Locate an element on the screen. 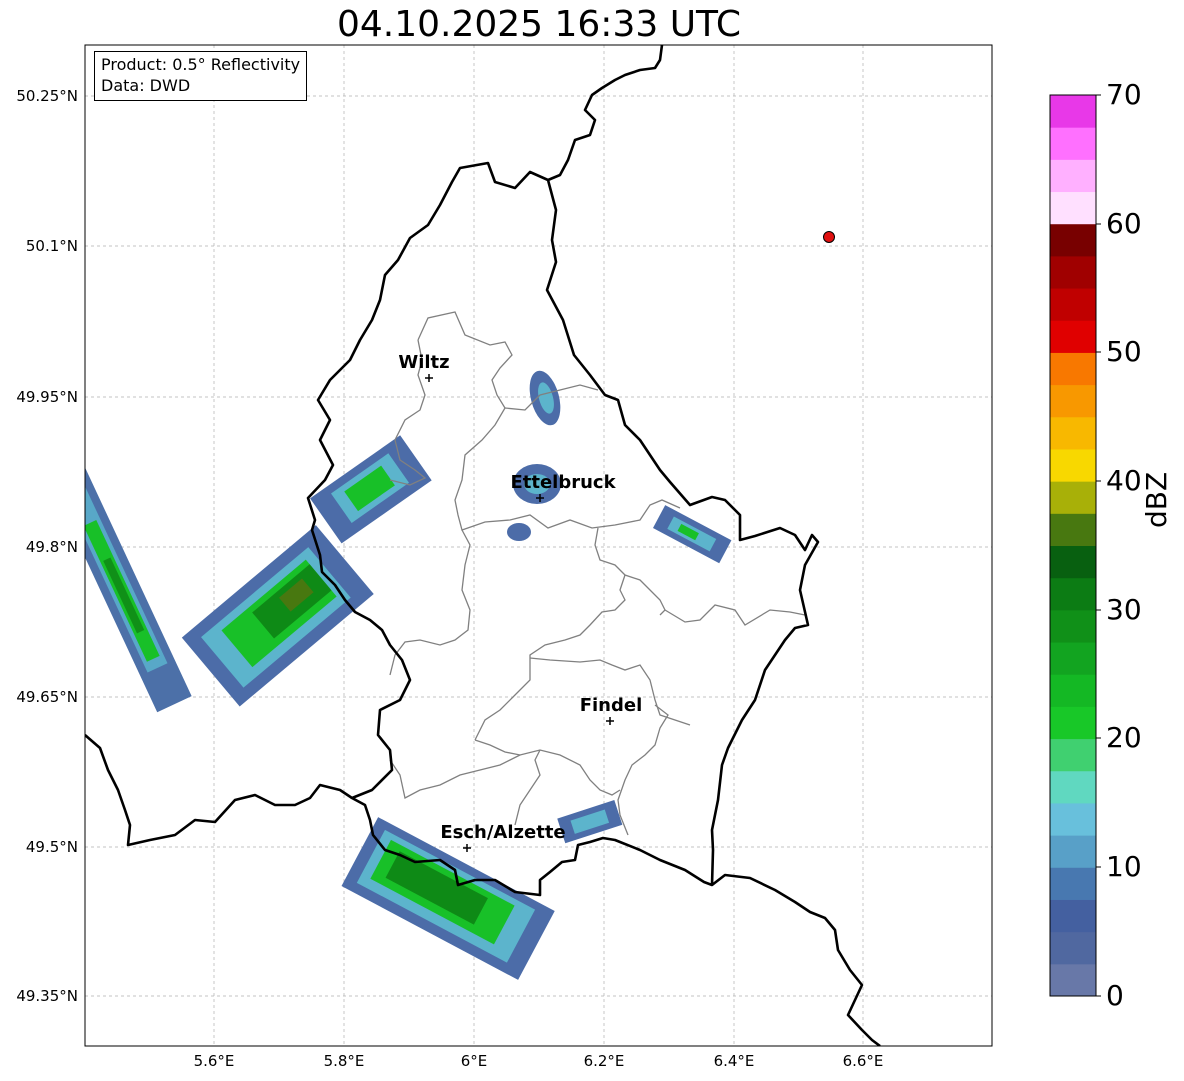 Image resolution: width=1184 pixels, height=1081 pixels. lat-tick-label: 49.8°N is located at coordinates (52, 547).